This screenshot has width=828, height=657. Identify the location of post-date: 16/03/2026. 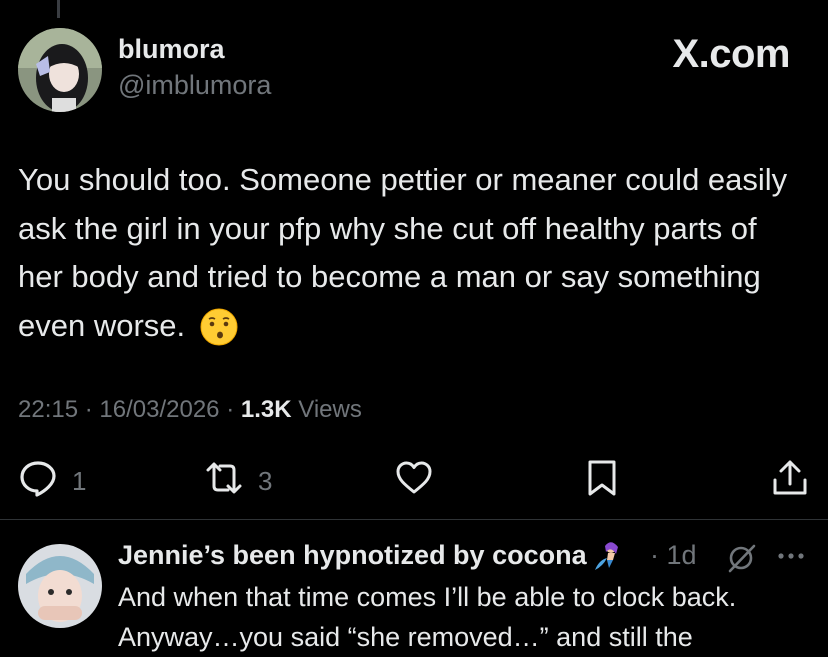
(159, 409).